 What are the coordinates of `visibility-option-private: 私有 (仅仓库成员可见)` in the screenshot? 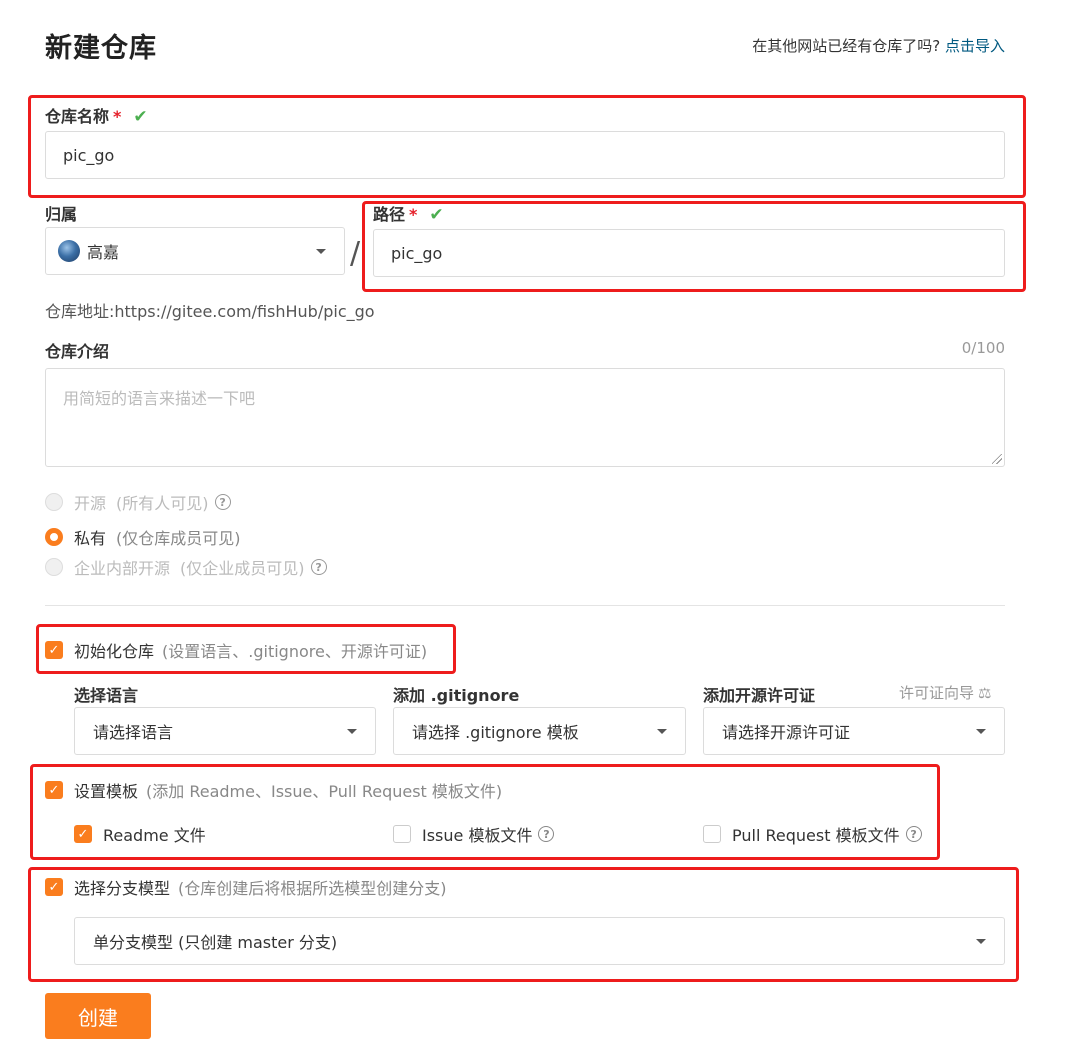 It's located at (143, 537).